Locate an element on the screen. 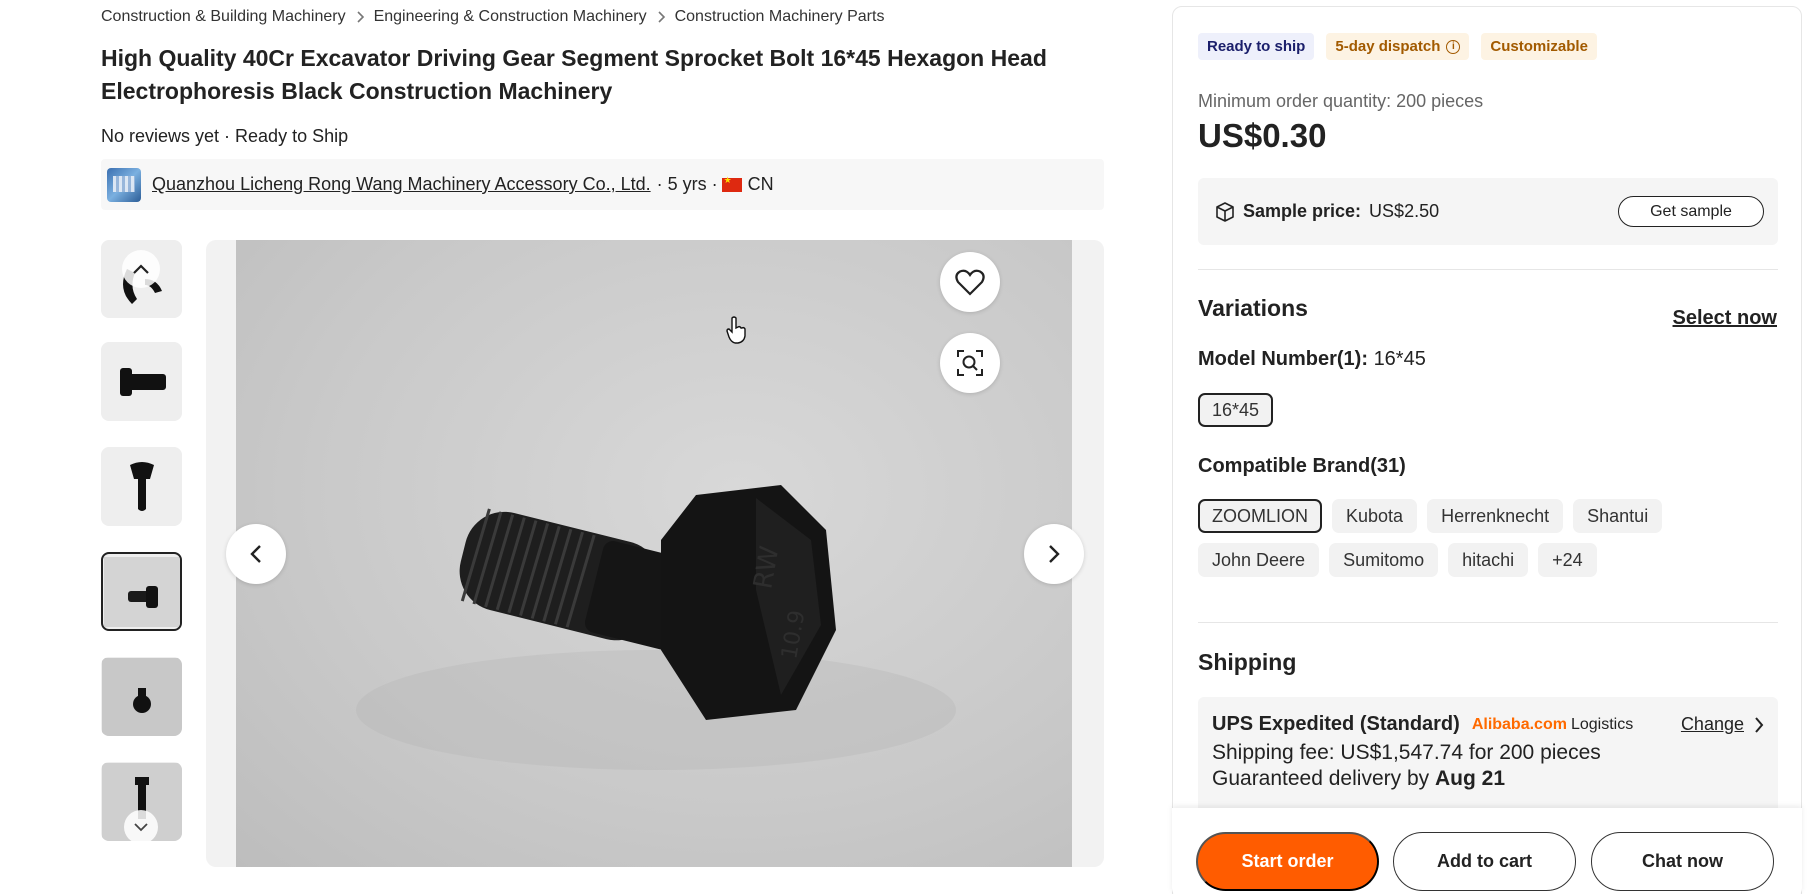 This screenshot has height=894, width=1813. reviews-status: No reviews yet · Ready to Ship is located at coordinates (225, 136).